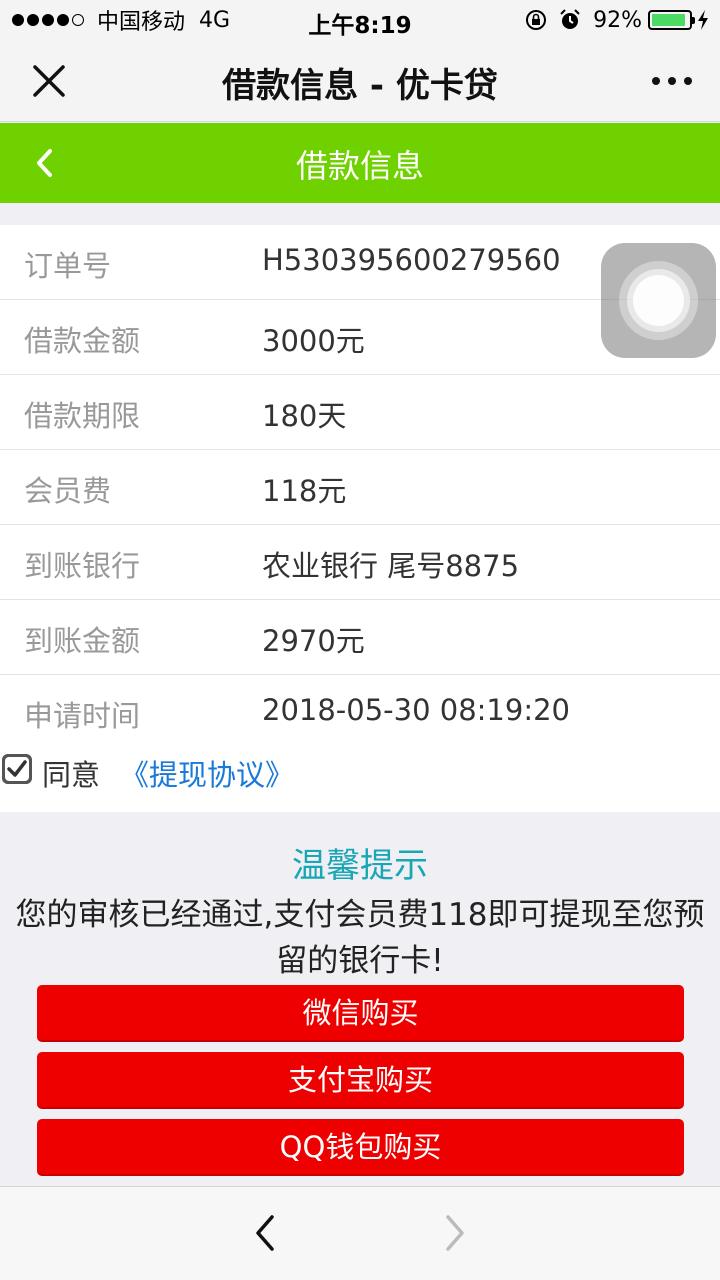 This screenshot has width=720, height=1280. I want to click on close-icon, so click(49, 81).